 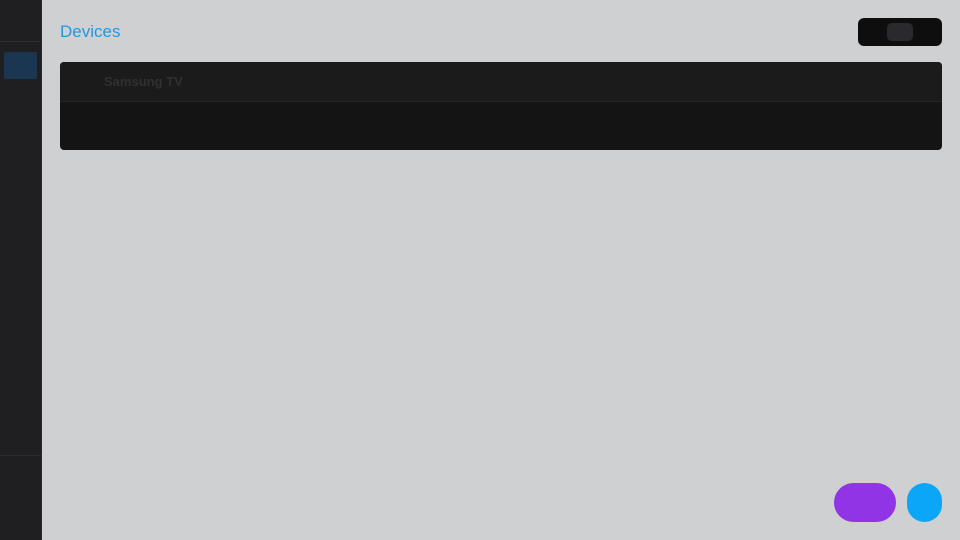 What do you see at coordinates (924, 502) in the screenshot?
I see `secondary-action-button` at bounding box center [924, 502].